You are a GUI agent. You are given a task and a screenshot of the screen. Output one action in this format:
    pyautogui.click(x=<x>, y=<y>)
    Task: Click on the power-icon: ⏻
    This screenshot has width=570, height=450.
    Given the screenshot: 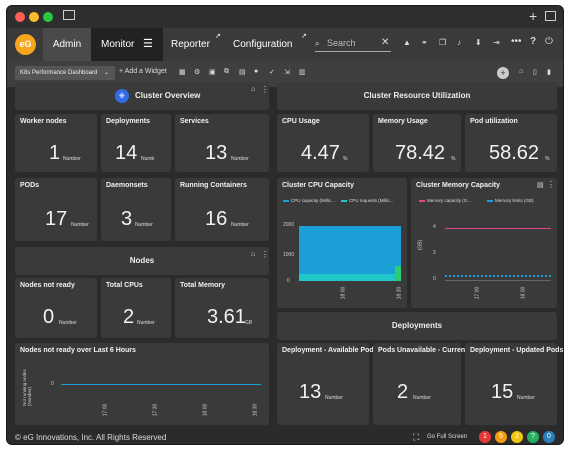 What is the action you would take?
    pyautogui.click(x=549, y=41)
    